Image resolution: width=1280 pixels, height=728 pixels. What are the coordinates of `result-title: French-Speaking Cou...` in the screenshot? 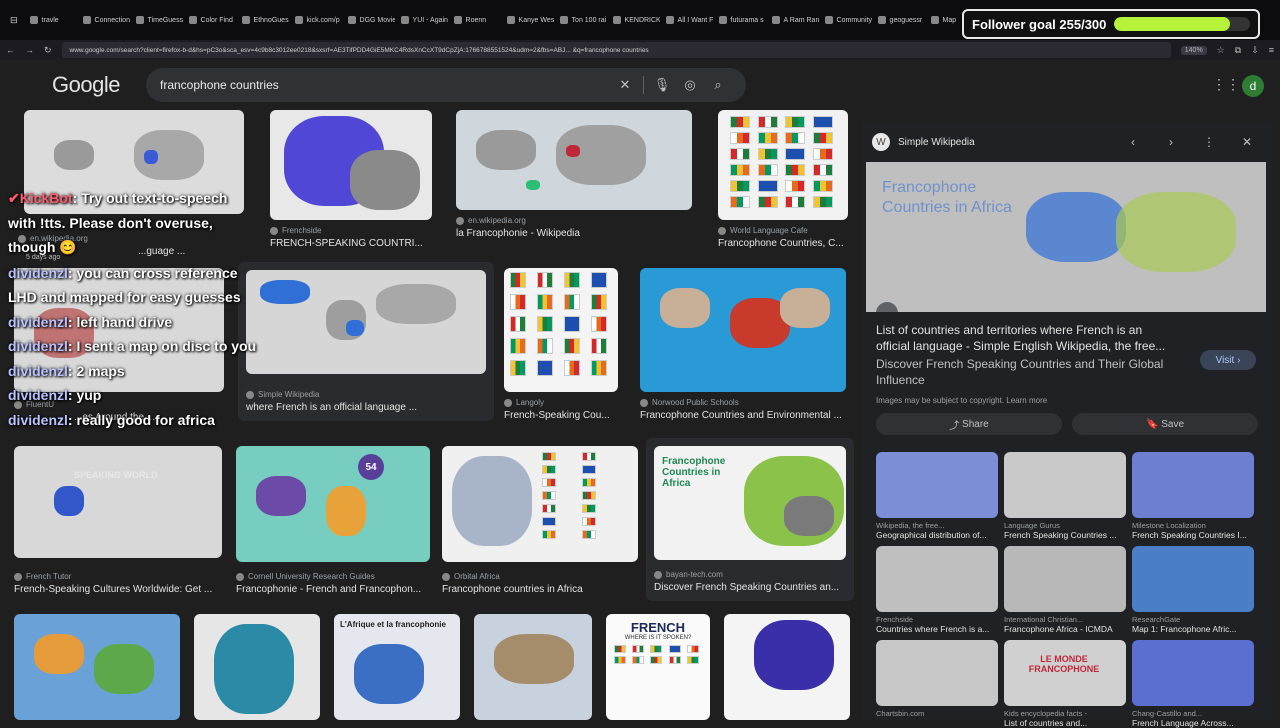 It's located at (561, 415).